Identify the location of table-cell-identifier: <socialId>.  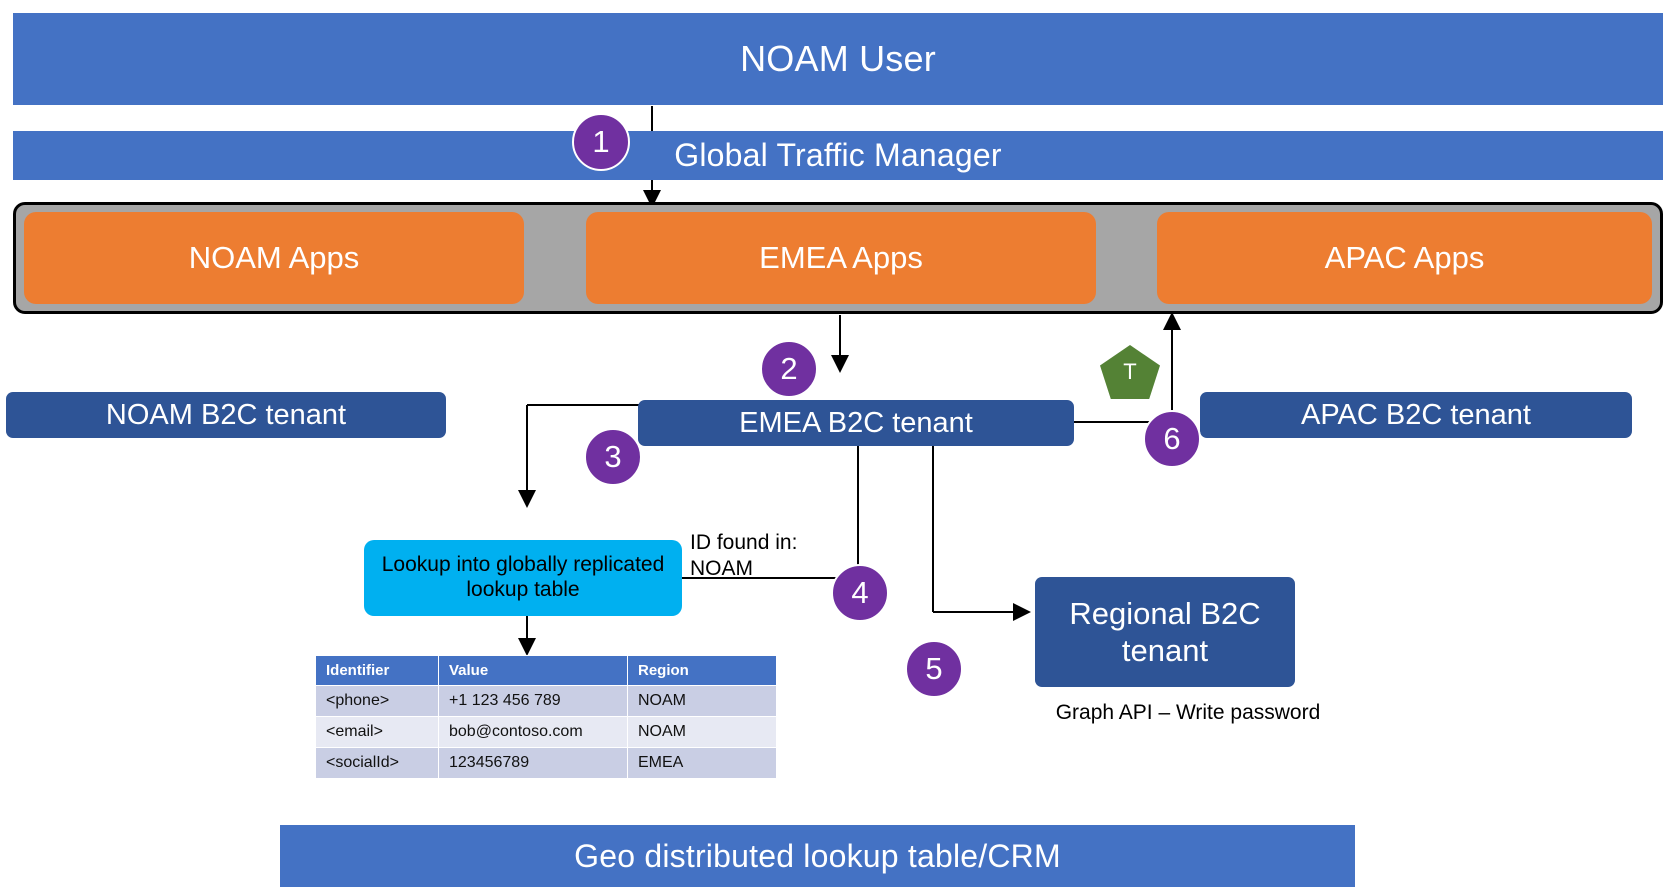
(377, 763).